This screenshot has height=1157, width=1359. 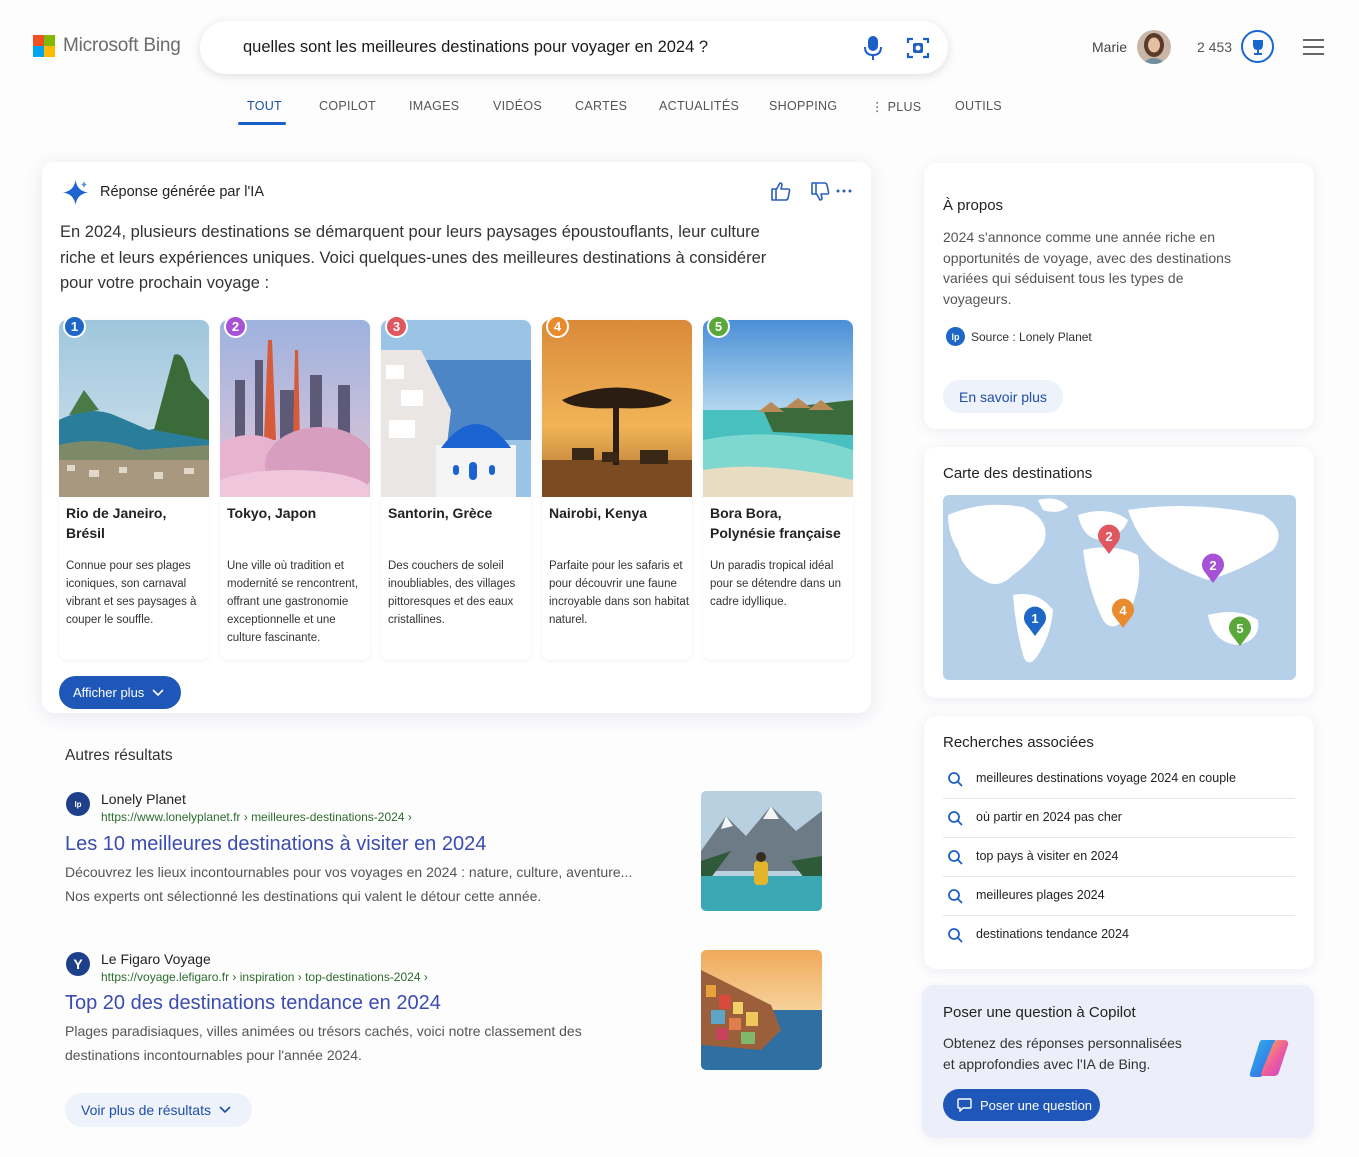 I want to click on map-pin: 5, so click(x=1240, y=631).